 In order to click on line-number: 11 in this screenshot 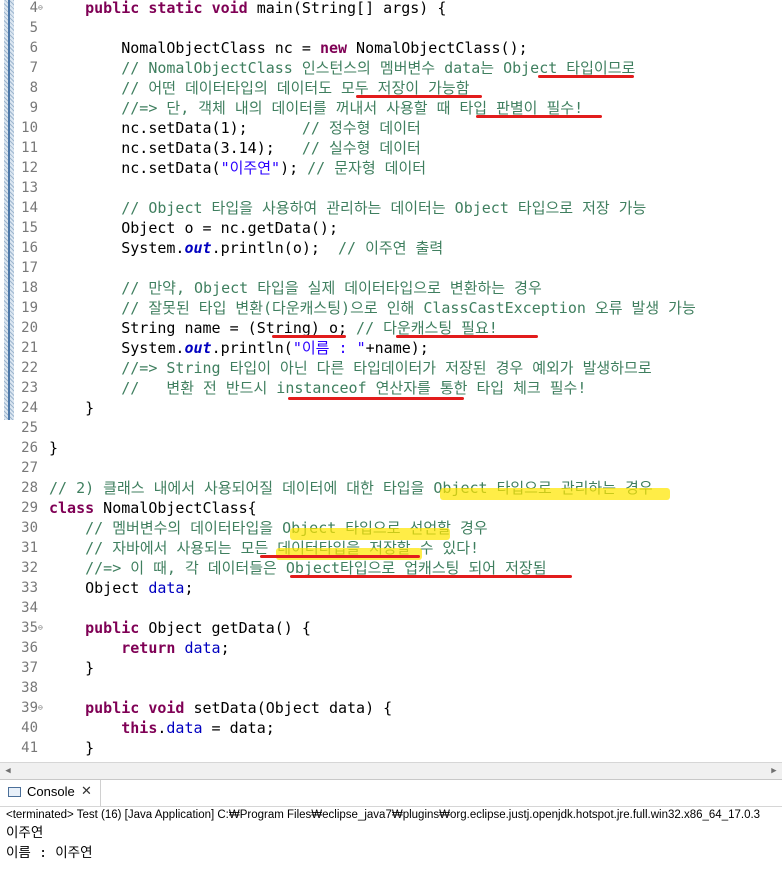, I will do `click(29, 148)`.